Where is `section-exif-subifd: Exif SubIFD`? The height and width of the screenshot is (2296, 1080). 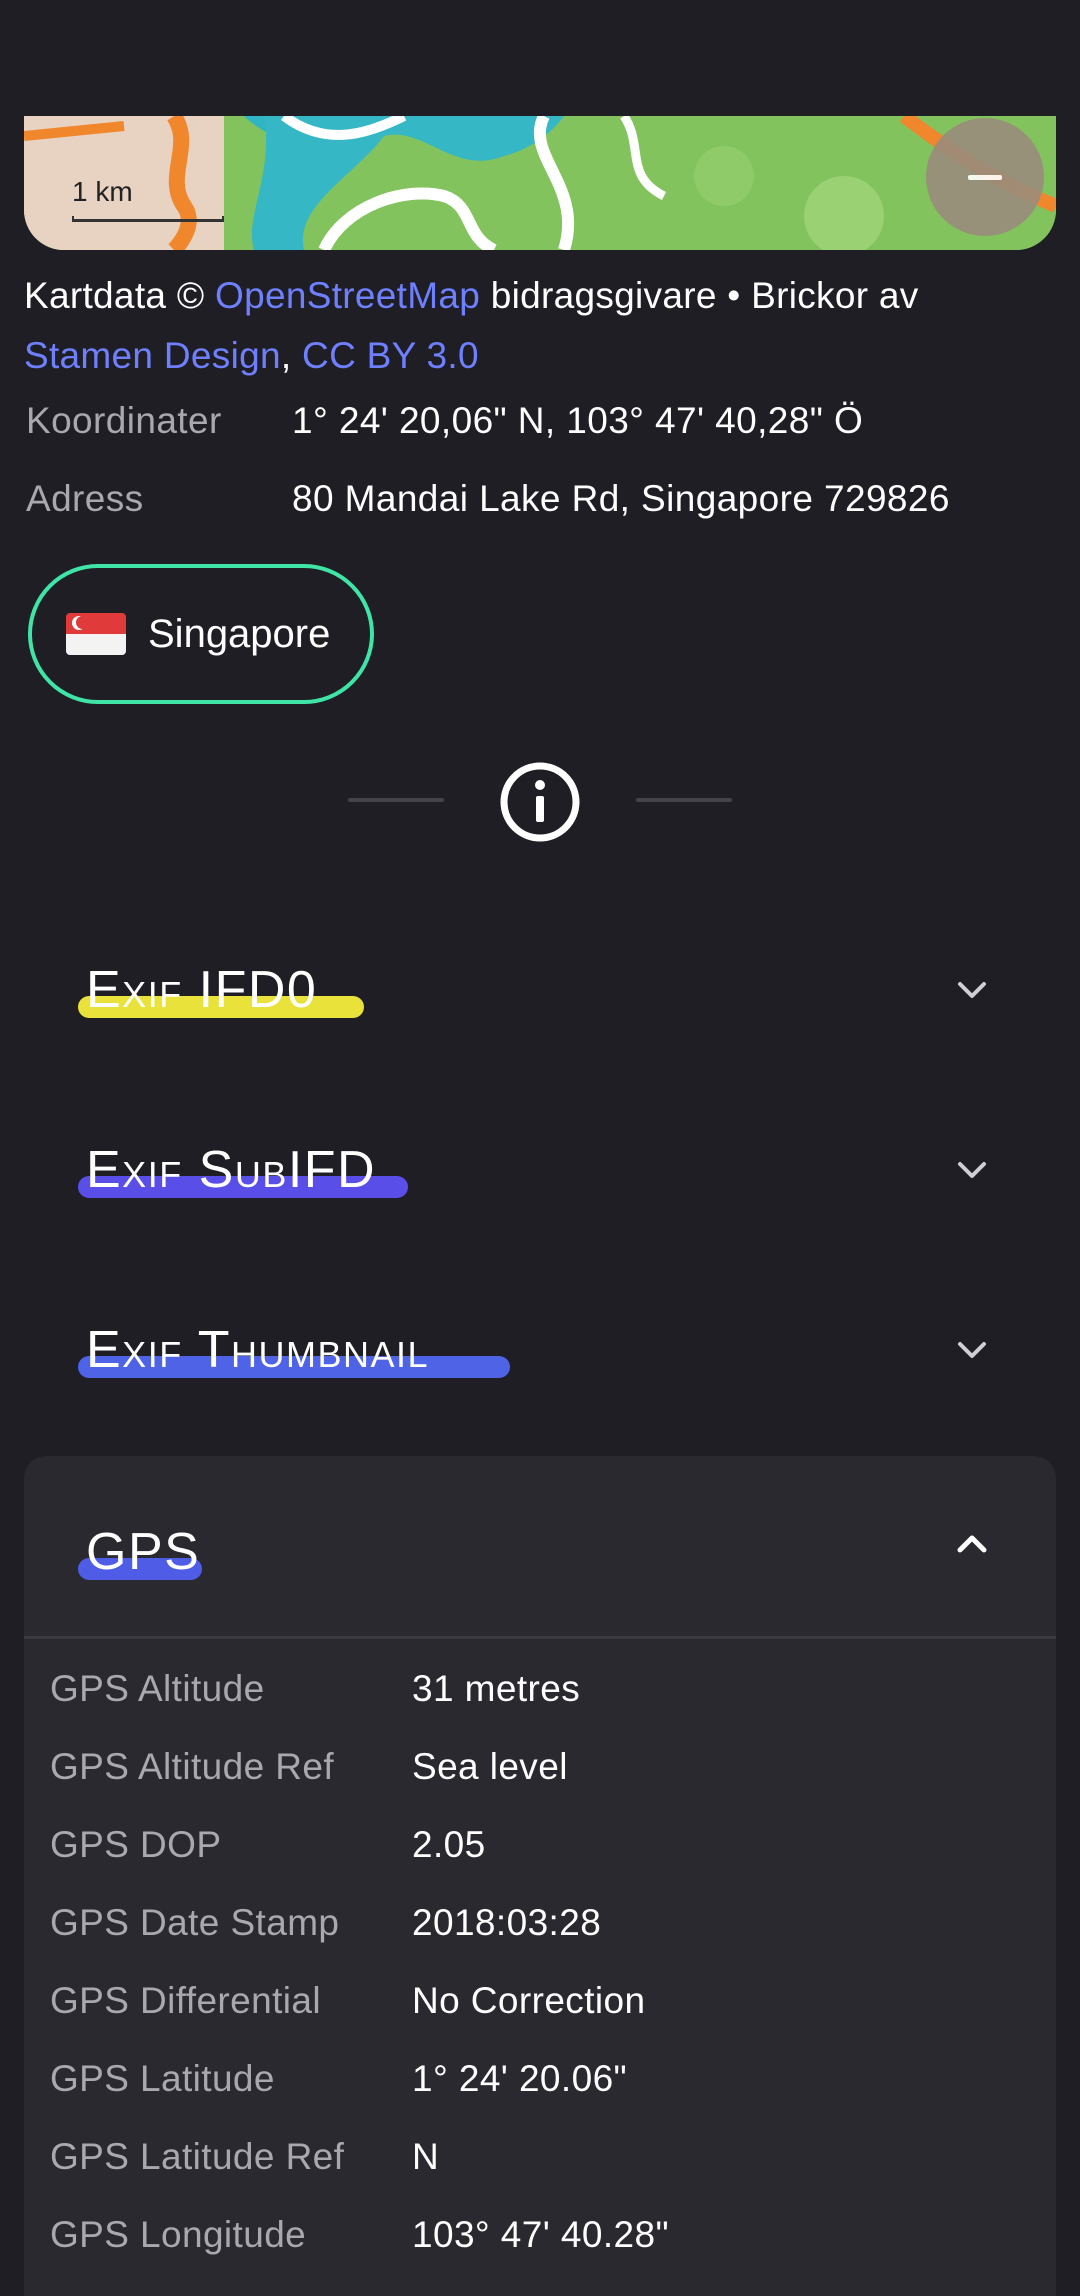
section-exif-subifd: Exif SubIFD is located at coordinates (540, 1172).